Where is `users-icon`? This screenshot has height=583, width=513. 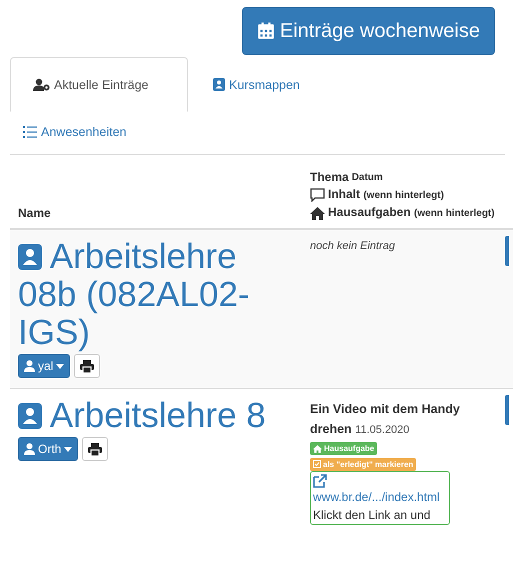 users-icon is located at coordinates (41, 84).